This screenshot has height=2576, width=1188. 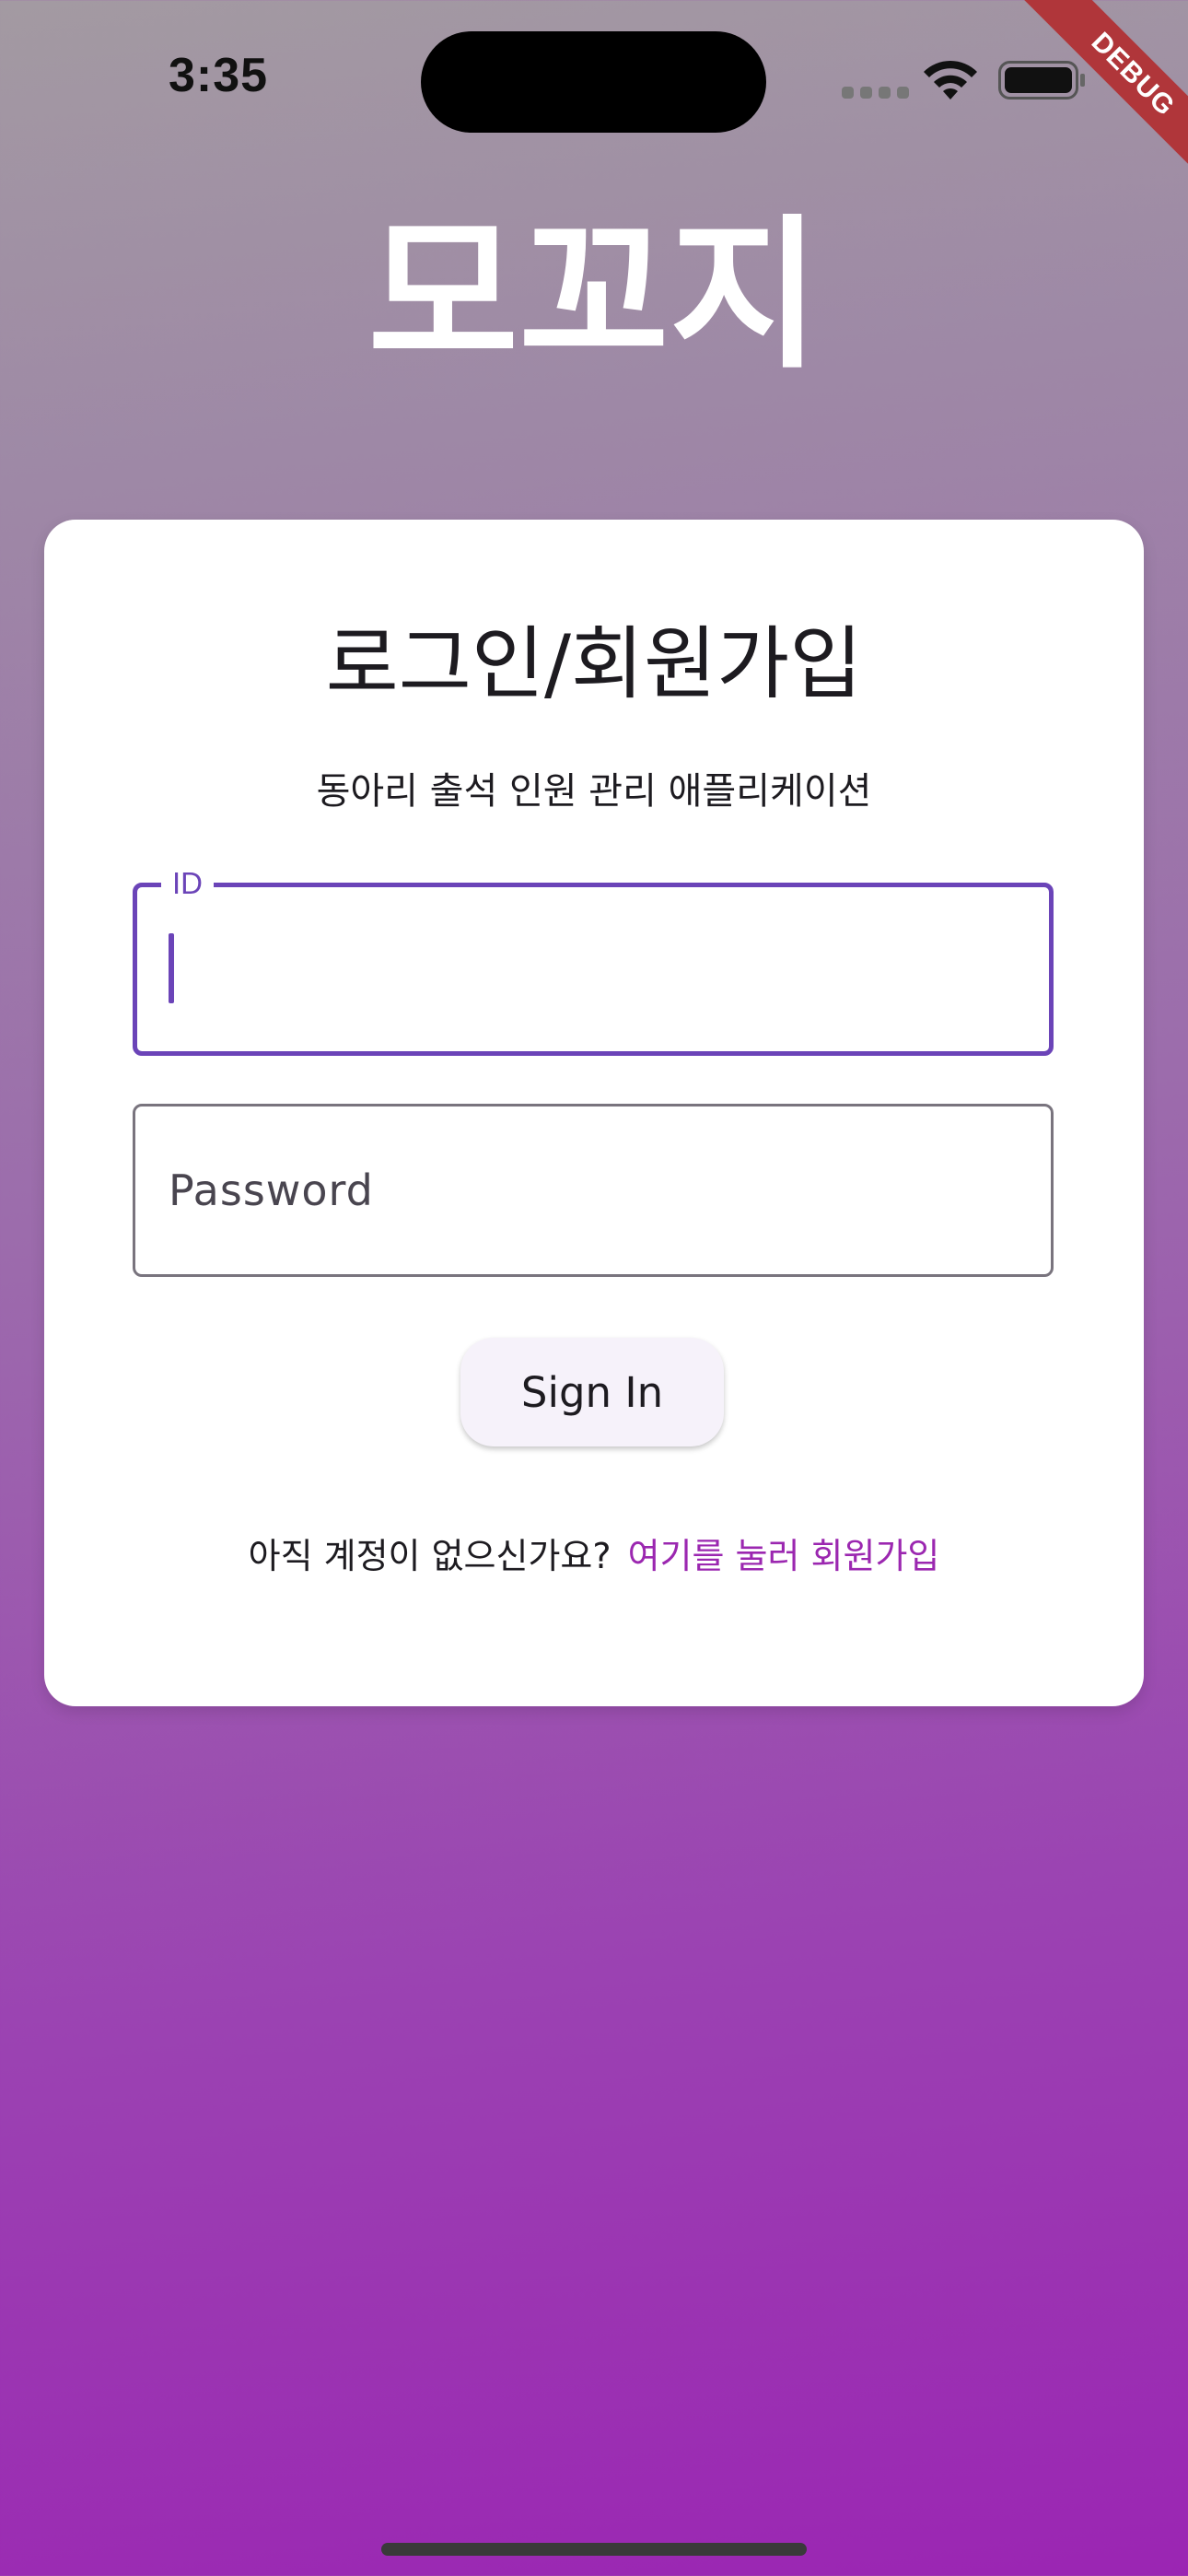 I want to click on sign-in-button-label: Sign In, so click(x=592, y=1392).